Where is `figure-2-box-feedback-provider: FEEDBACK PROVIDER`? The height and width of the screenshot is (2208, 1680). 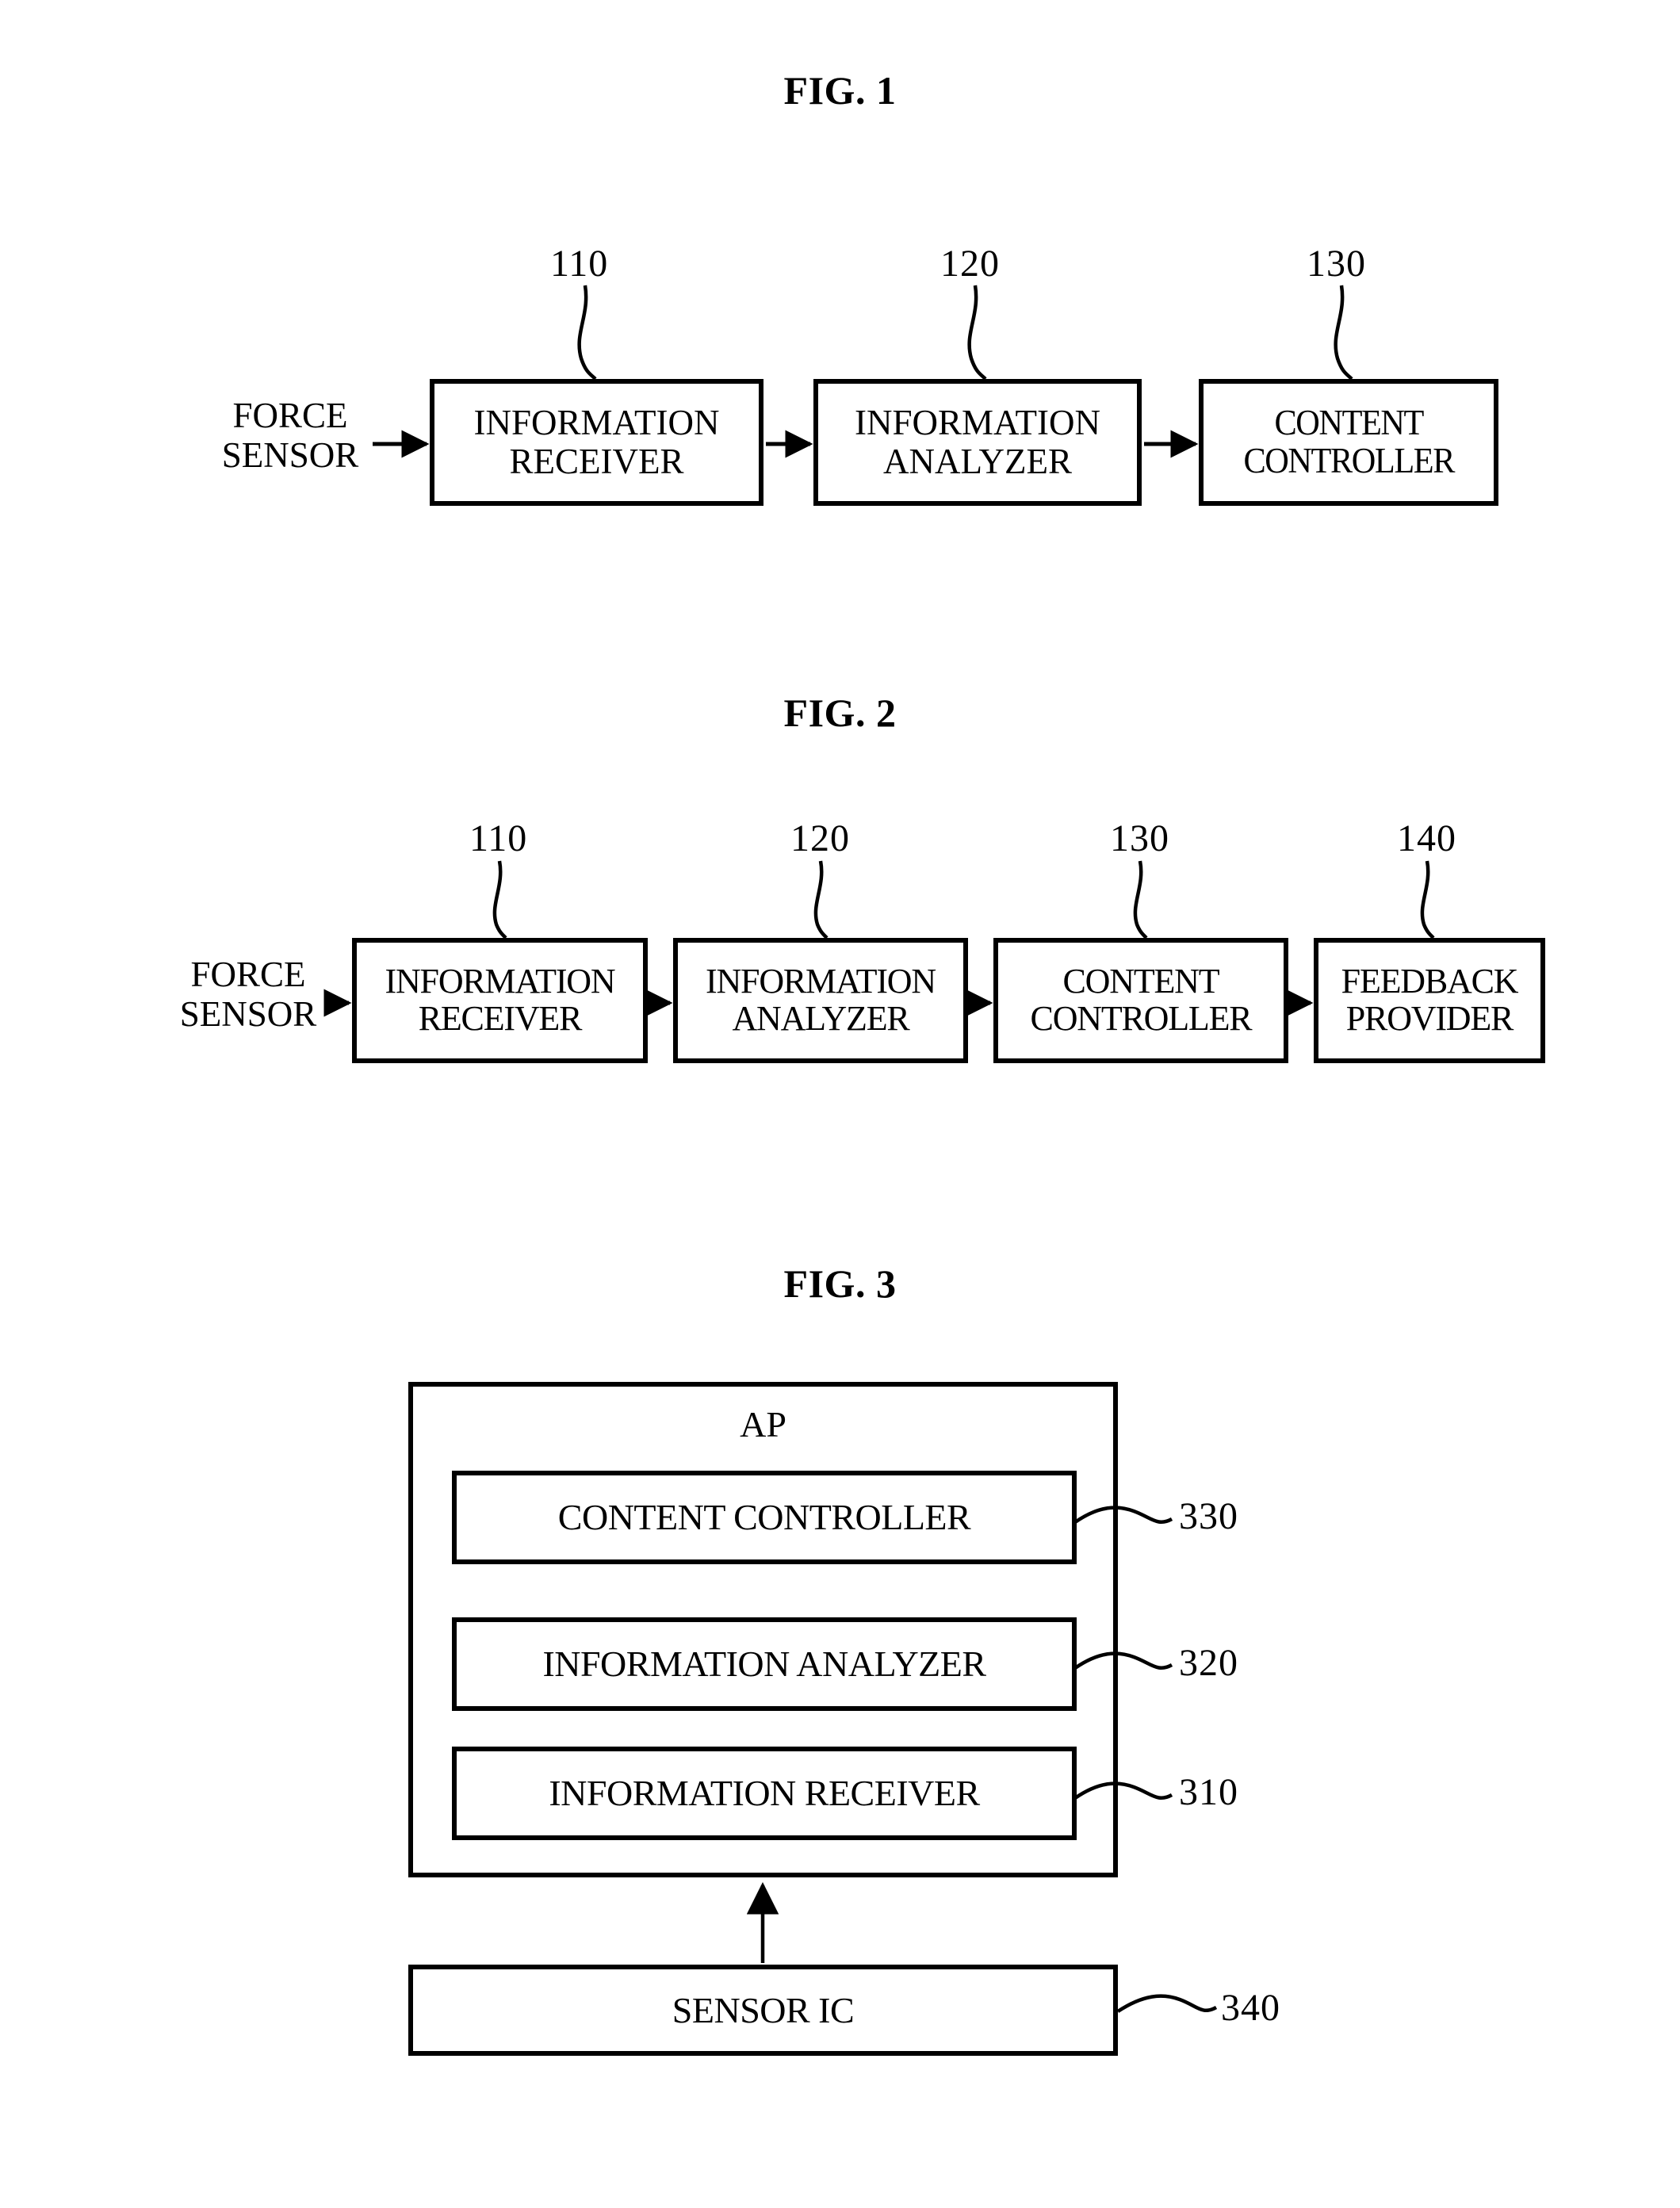
figure-2-box-feedback-provider: FEEDBACK PROVIDER is located at coordinates (1429, 1000).